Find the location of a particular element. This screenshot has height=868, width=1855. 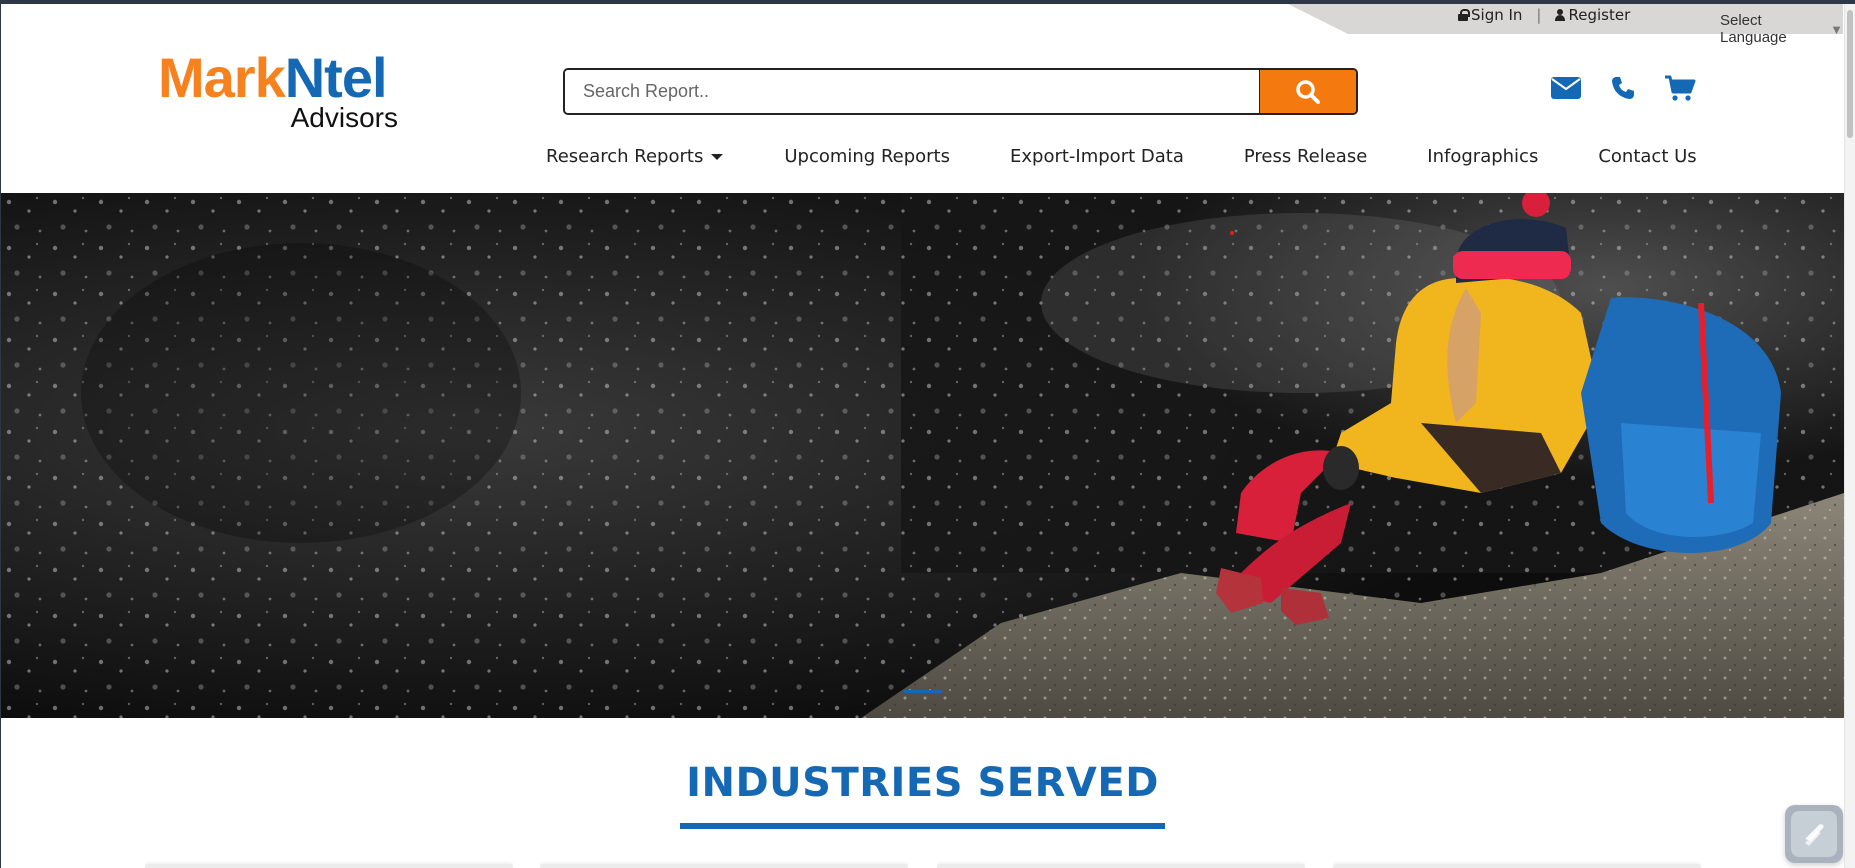

nav-item-press-release: Press Release is located at coordinates (1305, 156).